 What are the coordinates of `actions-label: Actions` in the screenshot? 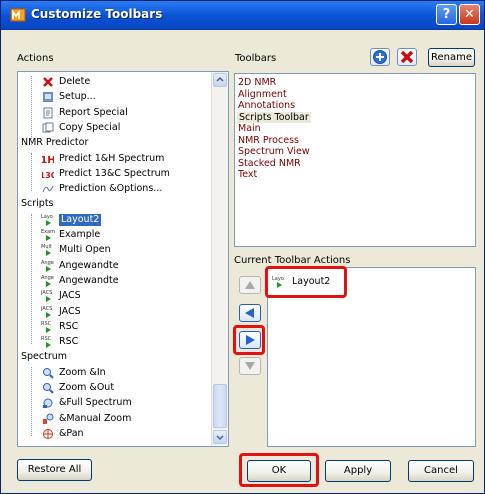 It's located at (35, 58).